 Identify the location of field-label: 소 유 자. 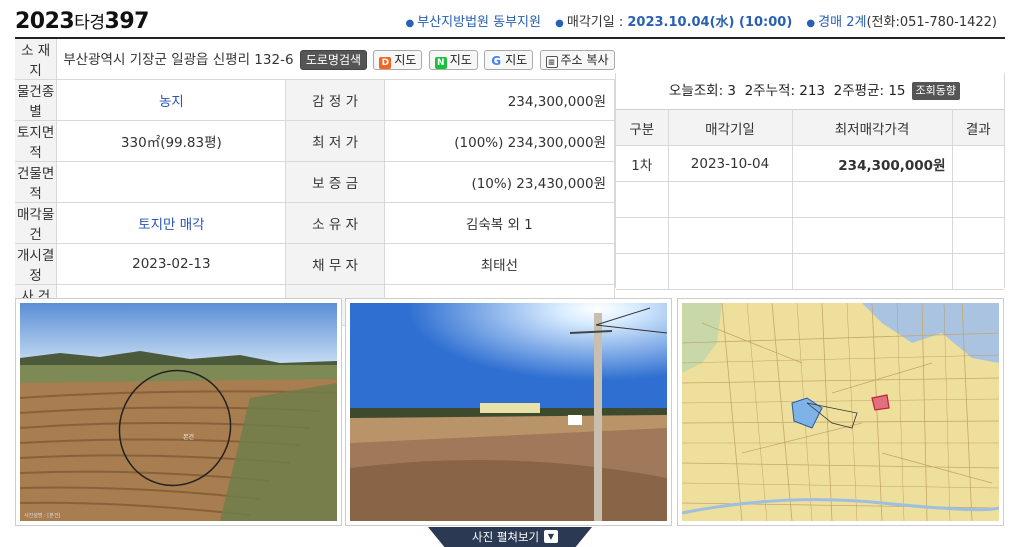
(335, 223).